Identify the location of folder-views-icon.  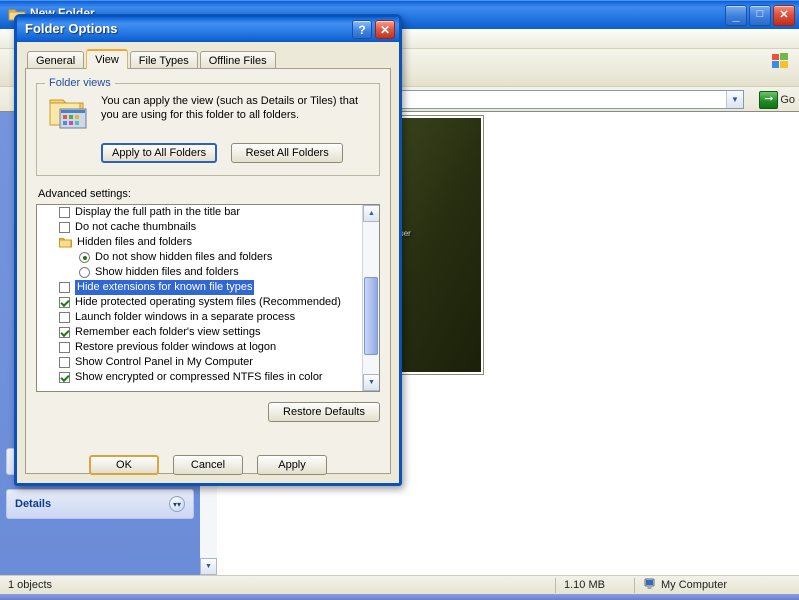
(69, 114).